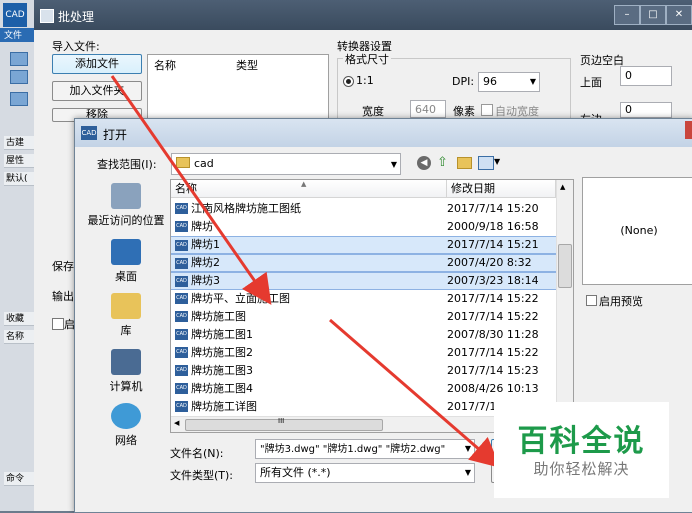 This screenshot has width=692, height=513. Describe the element at coordinates (581, 469) in the screenshot. I see `watermark-subtitle: 助你轻松解决` at that location.